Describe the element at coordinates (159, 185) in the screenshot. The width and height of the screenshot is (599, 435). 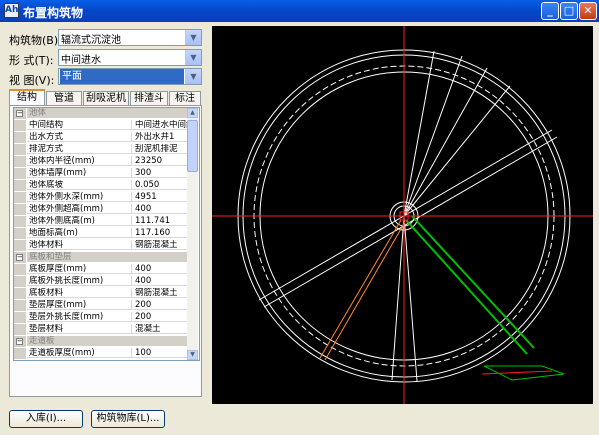
I see `property-value: 0.050` at that location.